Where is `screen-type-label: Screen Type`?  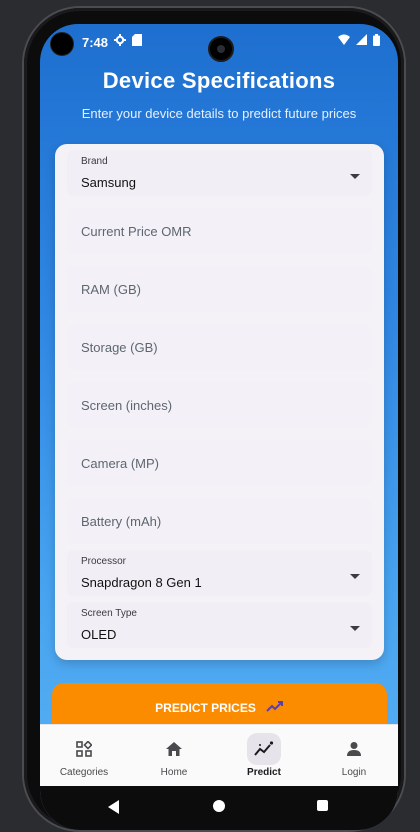
screen-type-label: Screen Type is located at coordinates (109, 613).